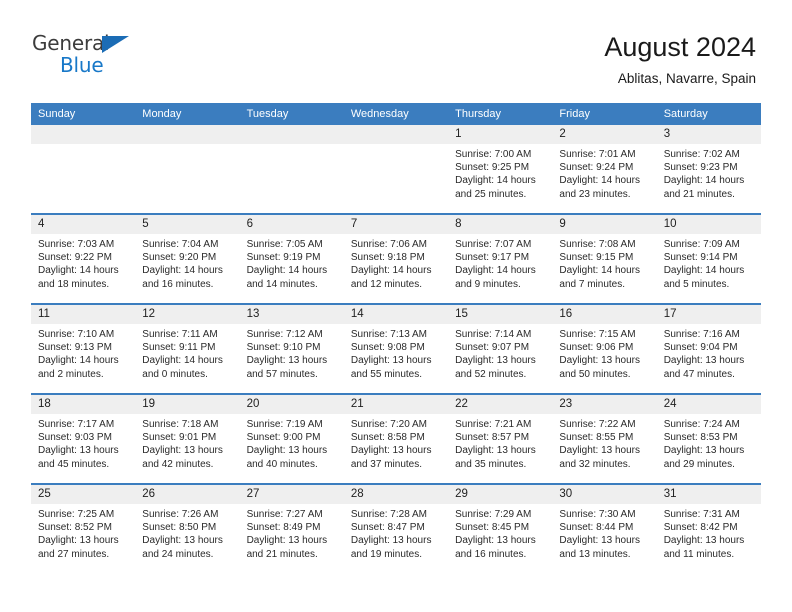 The image size is (792, 612). Describe the element at coordinates (76, 244) in the screenshot. I see `sunrise-text: Sunrise: 7:03 AM` at that location.